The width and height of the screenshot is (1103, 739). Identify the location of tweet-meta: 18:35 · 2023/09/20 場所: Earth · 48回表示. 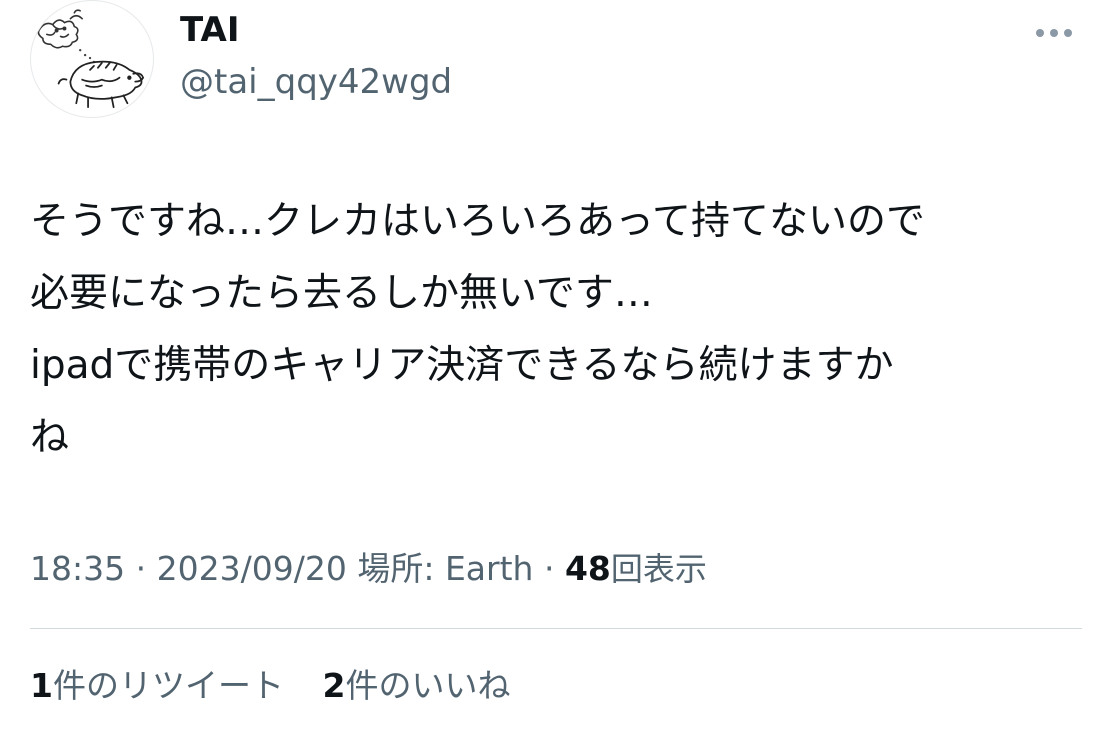
(368, 569).